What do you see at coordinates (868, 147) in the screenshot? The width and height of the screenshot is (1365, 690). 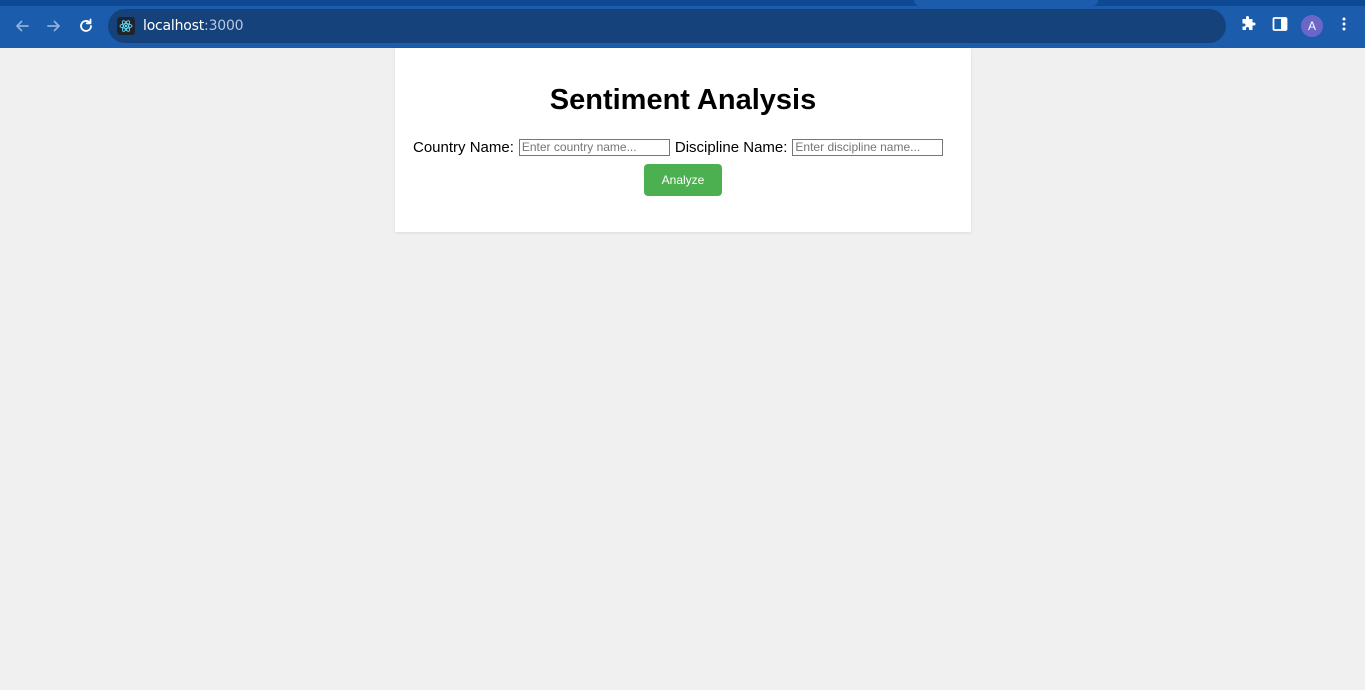 I see `discipline-input` at bounding box center [868, 147].